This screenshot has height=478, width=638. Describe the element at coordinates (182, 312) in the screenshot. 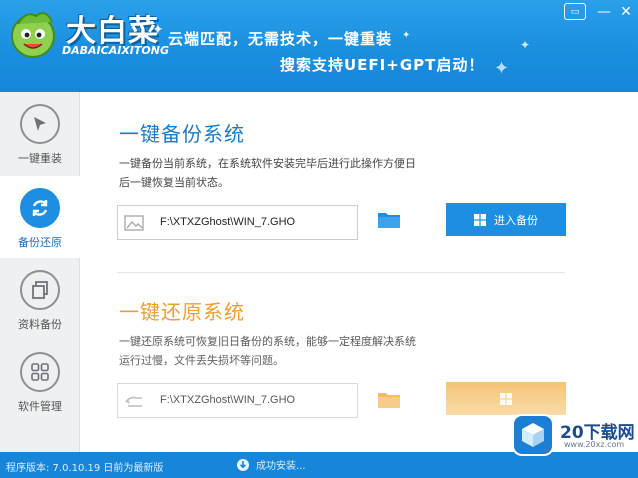

I see `restore-title: 一键还原系统` at that location.